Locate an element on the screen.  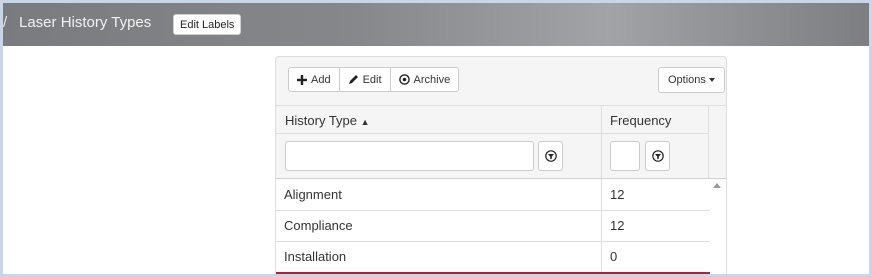
history-type-filter-button is located at coordinates (550, 156).